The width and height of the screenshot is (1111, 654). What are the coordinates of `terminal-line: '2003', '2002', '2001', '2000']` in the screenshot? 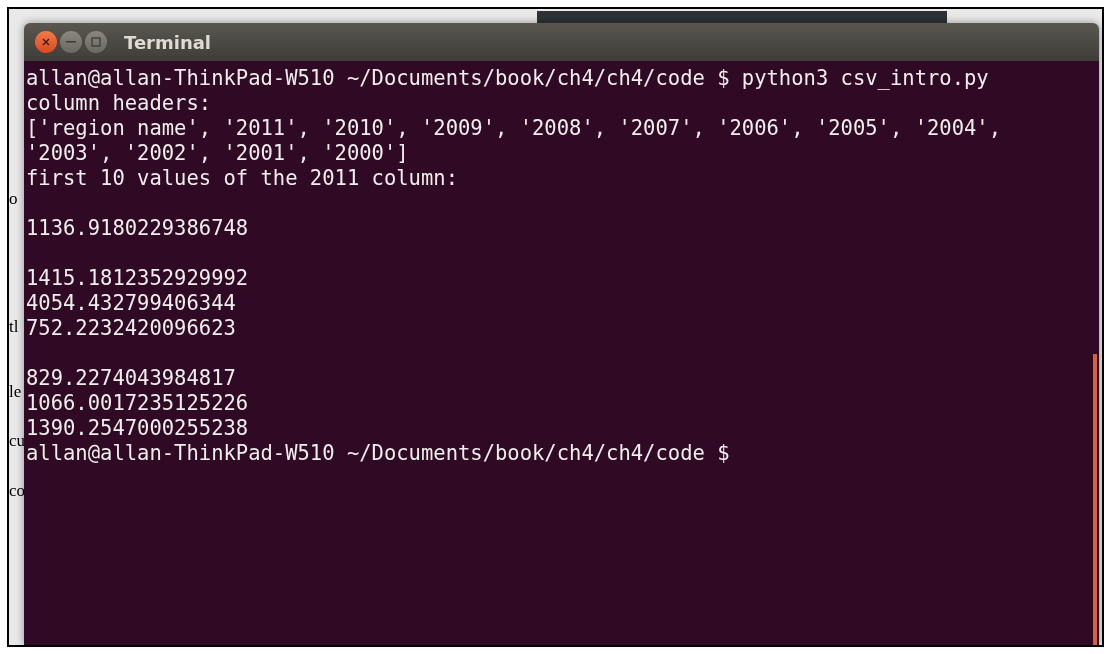 It's located at (217, 153).